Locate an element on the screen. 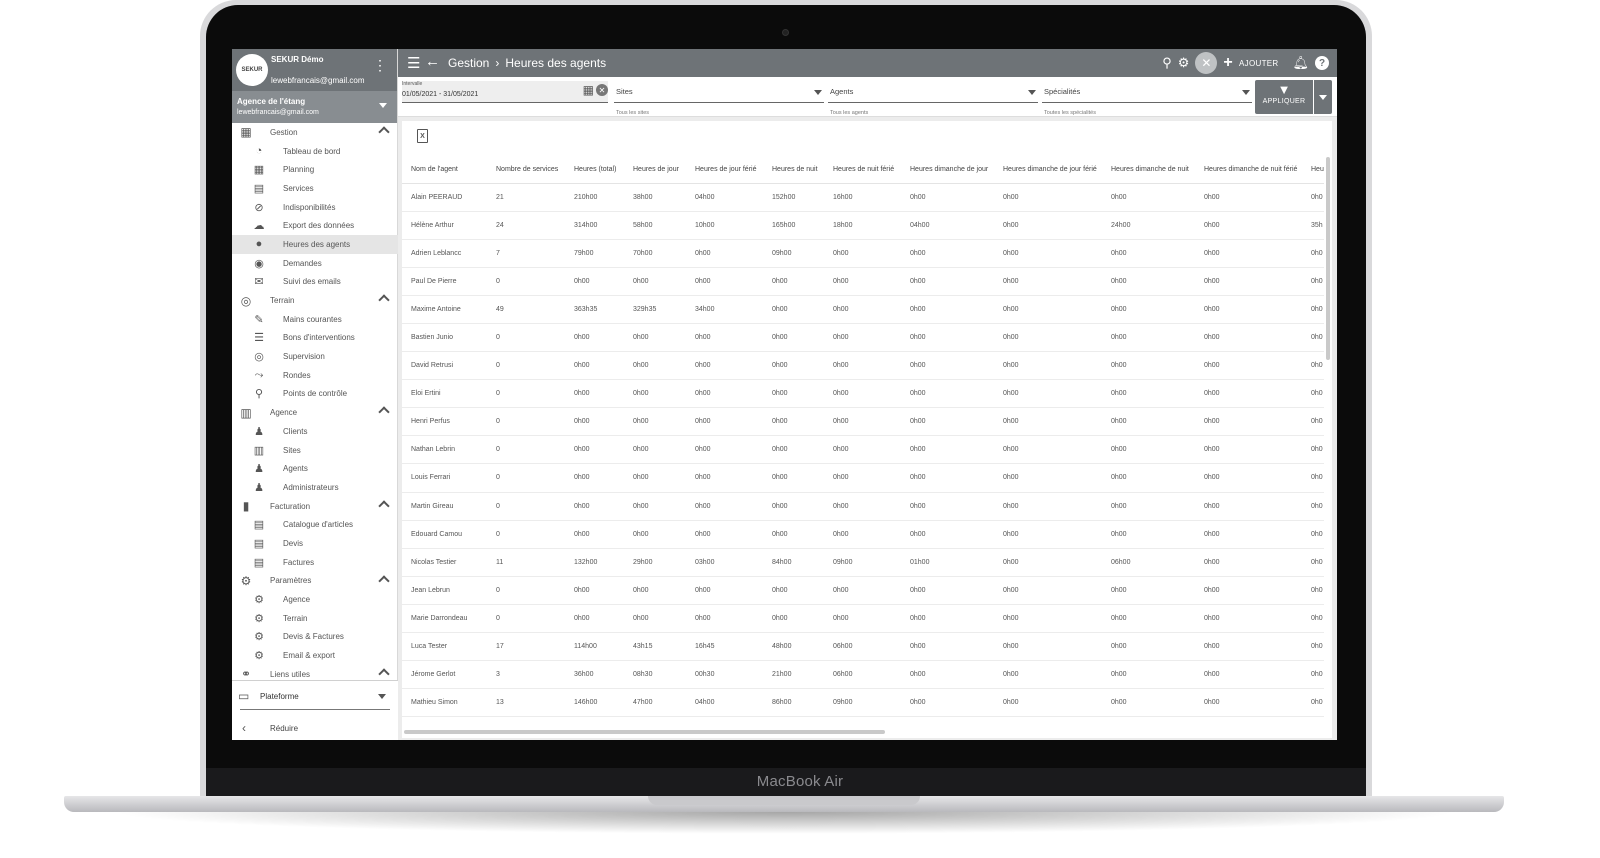 This screenshot has height=858, width=1600. sidebar-item-devis: ▤ Devis is located at coordinates (315, 543).